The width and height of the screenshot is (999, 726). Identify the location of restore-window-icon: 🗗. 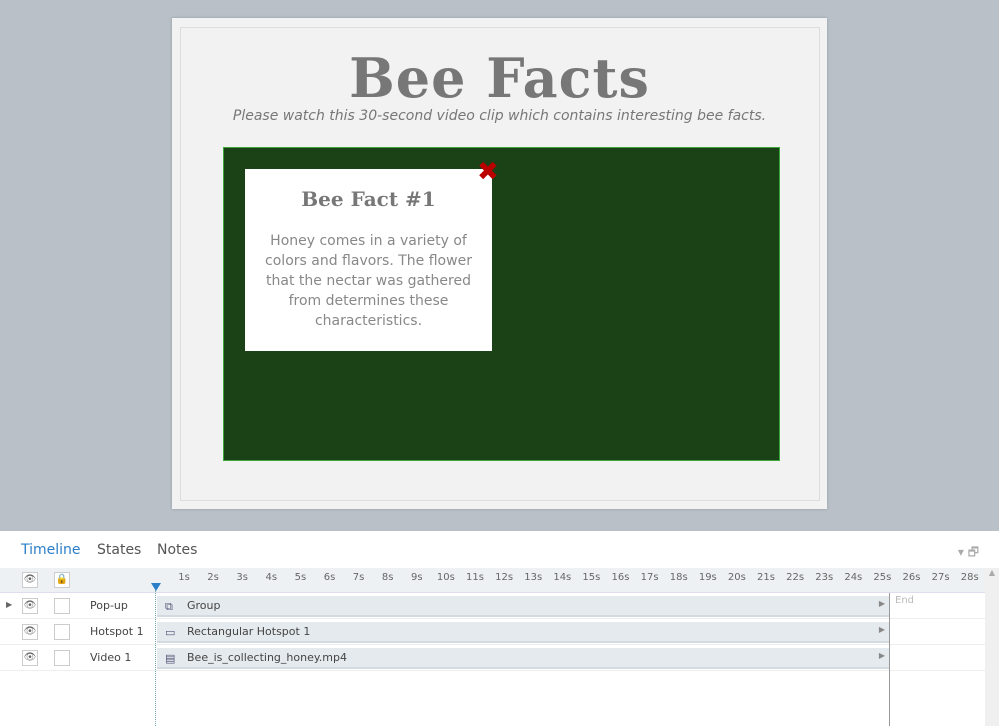
(973, 552).